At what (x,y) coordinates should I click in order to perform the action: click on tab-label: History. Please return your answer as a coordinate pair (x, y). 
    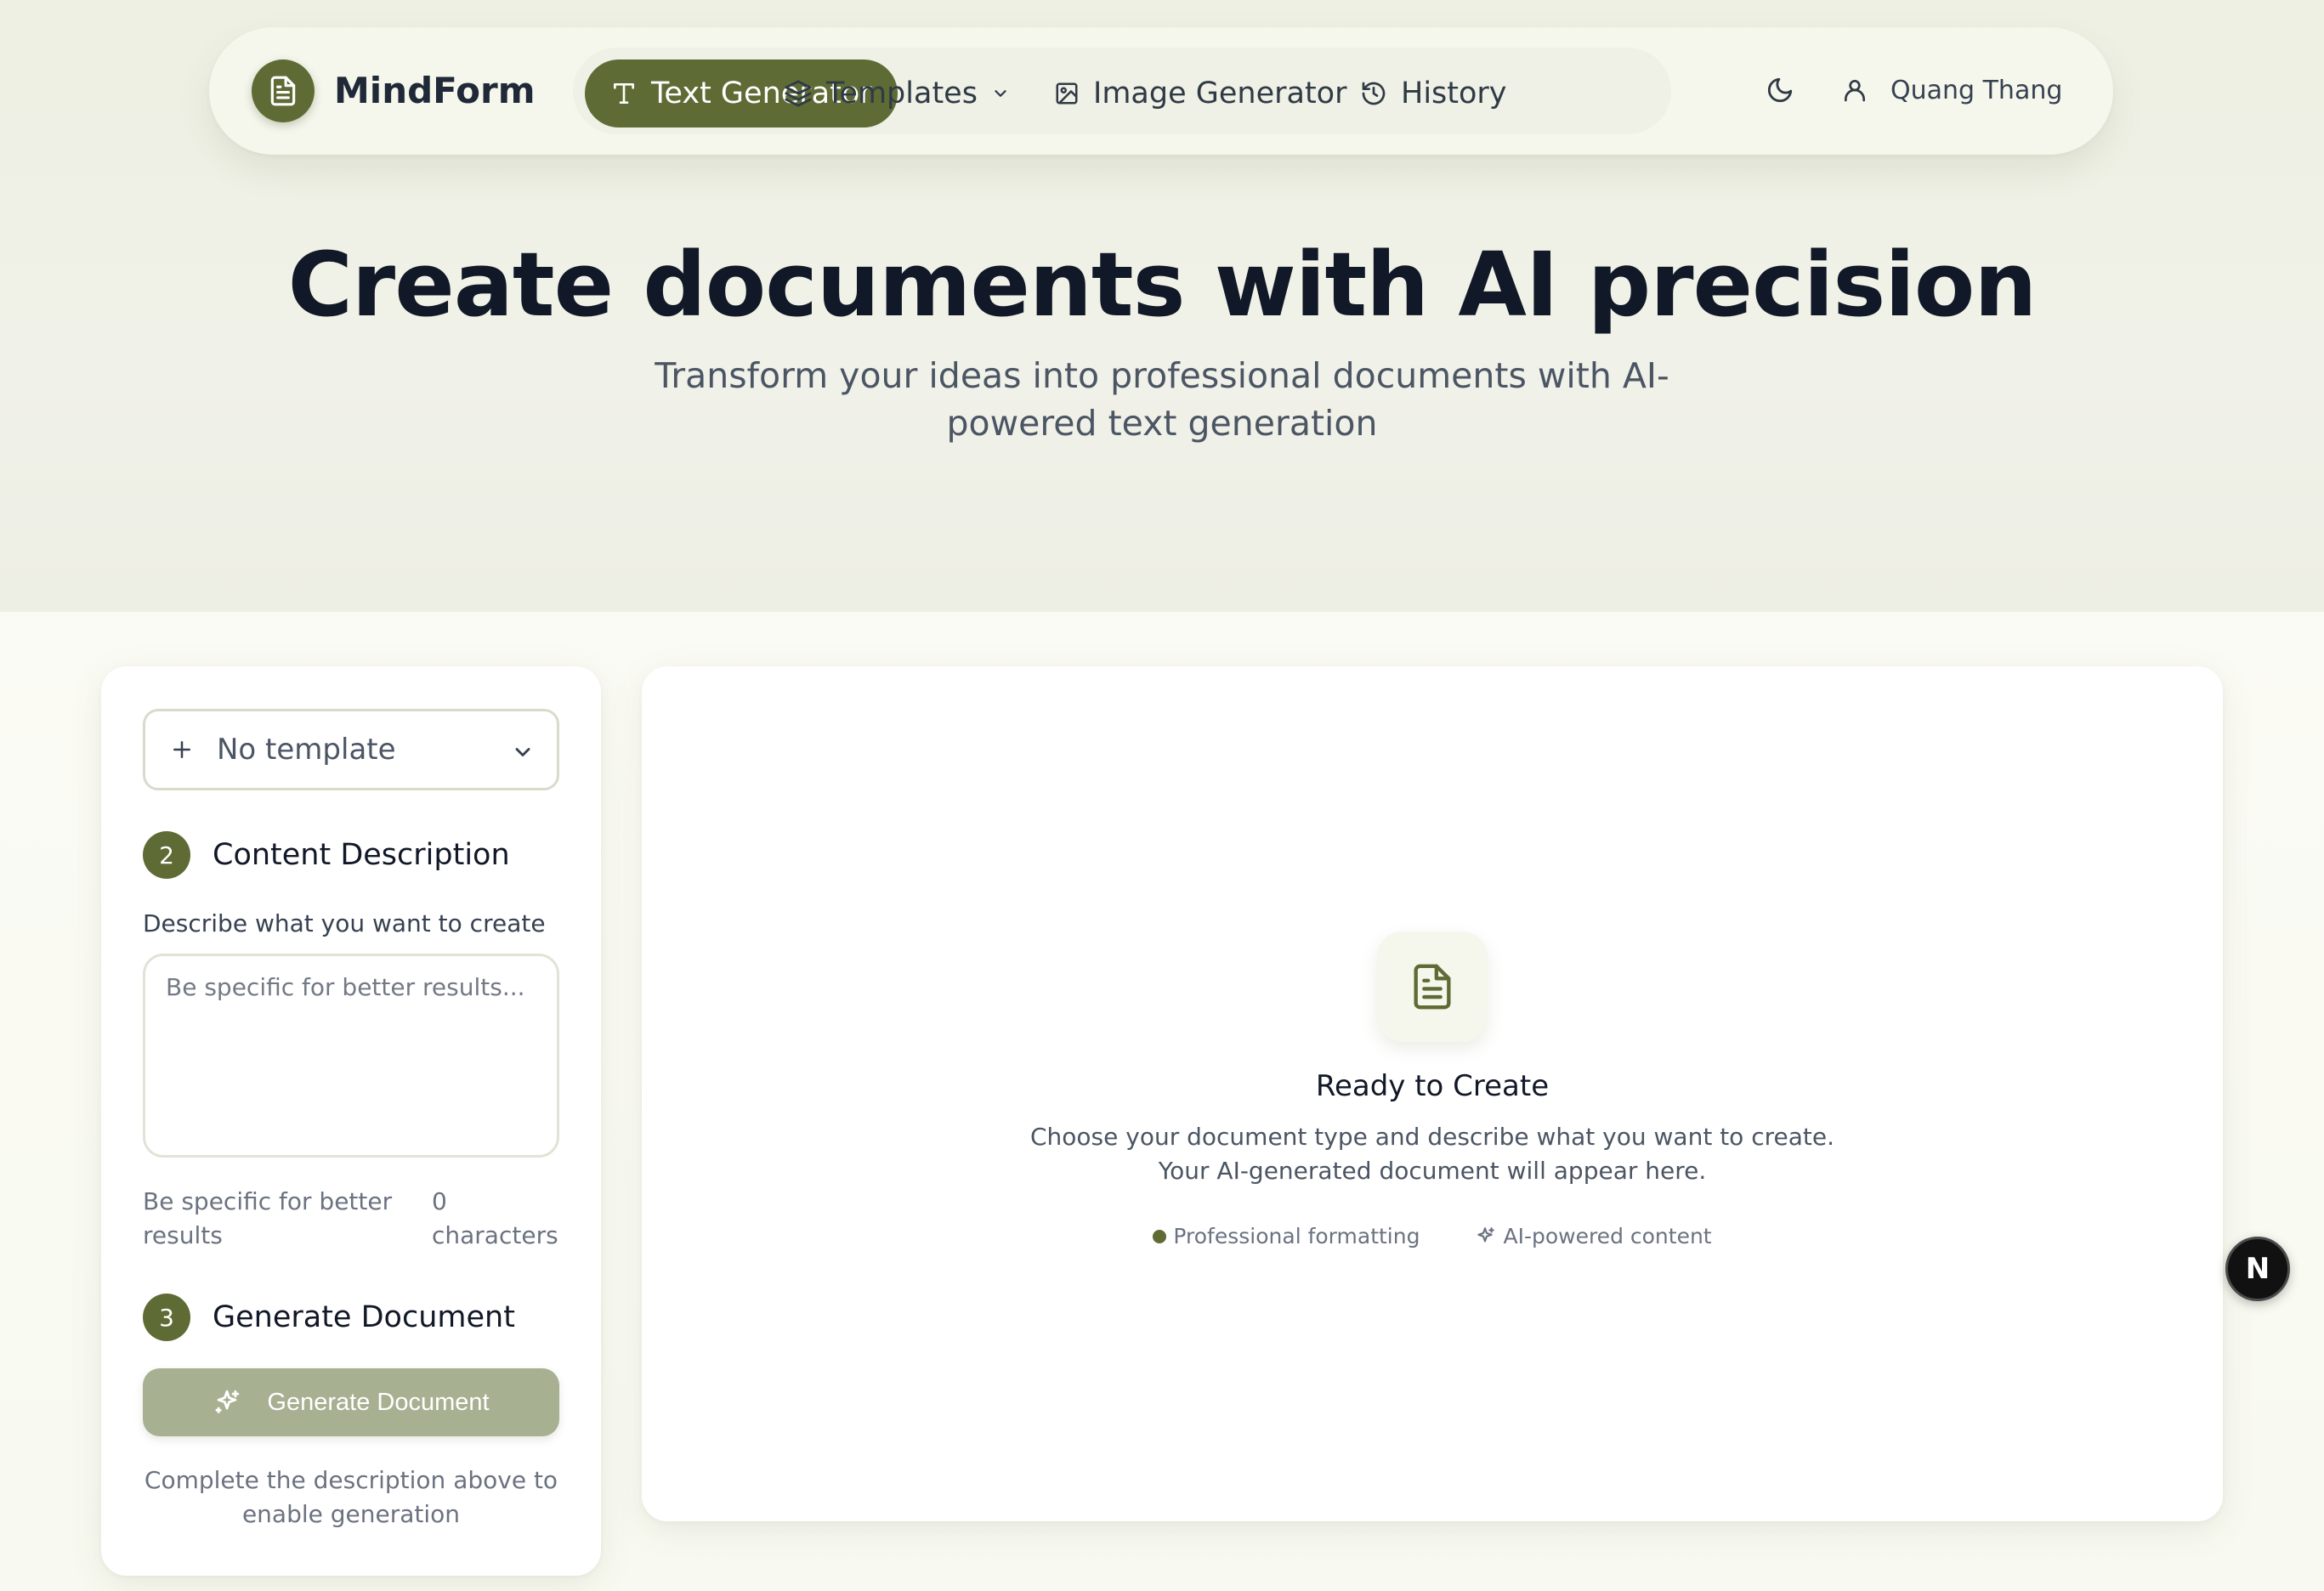
    Looking at the image, I should click on (1454, 93).